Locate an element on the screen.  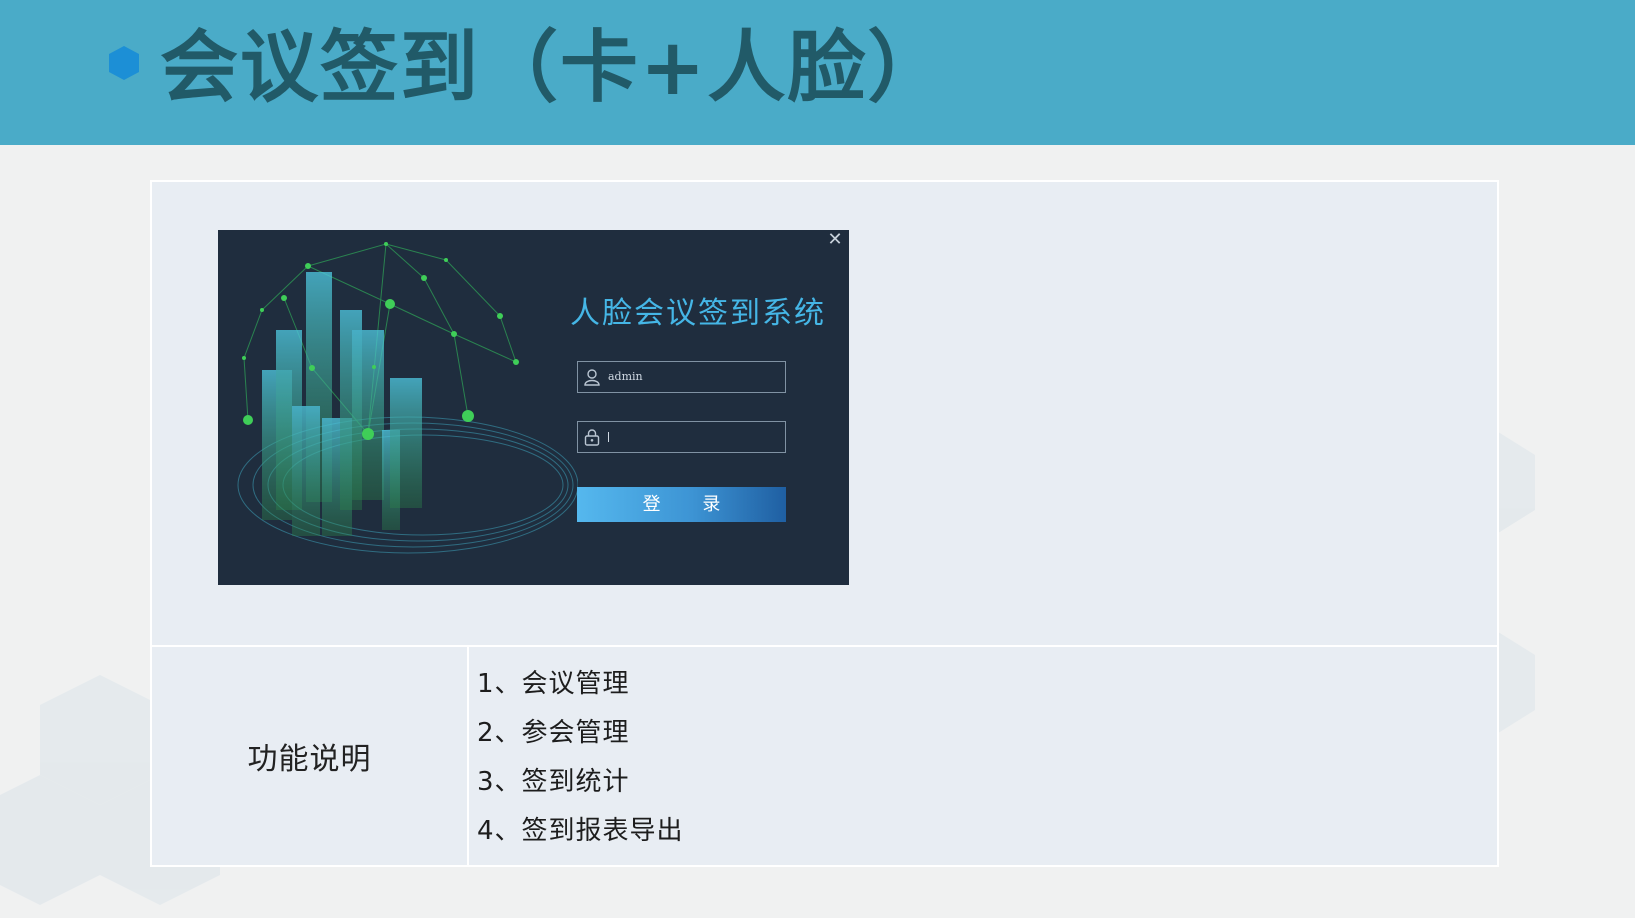
login-button: 登 录 is located at coordinates (681, 504).